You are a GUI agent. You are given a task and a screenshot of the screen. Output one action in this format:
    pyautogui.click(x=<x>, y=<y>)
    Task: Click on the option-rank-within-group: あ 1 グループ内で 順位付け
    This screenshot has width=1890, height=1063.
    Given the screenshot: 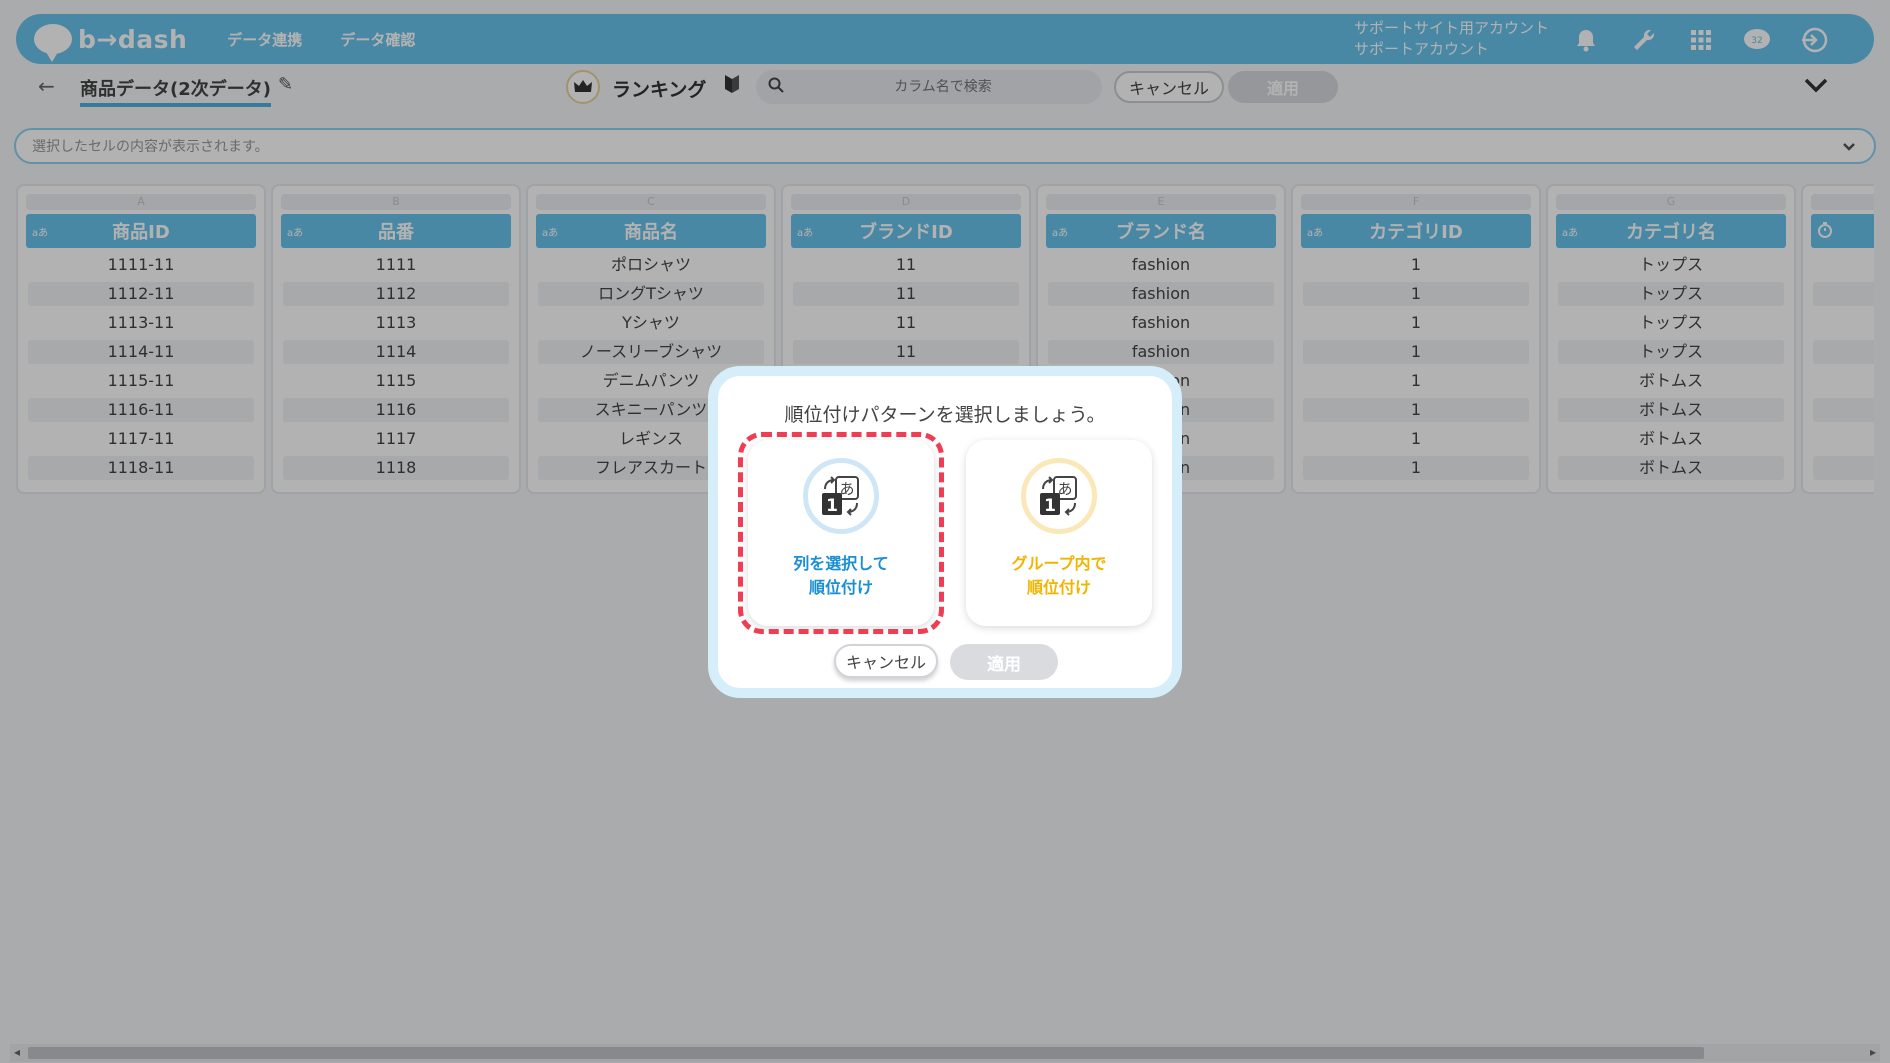 What is the action you would take?
    pyautogui.click(x=1059, y=533)
    